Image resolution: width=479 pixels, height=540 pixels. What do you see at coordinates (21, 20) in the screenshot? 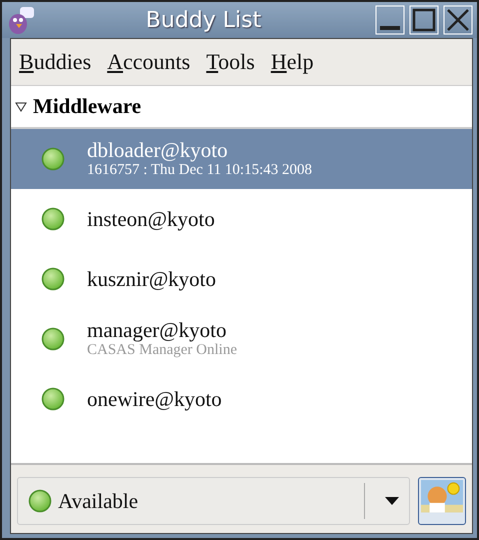
I see `bird-icon` at bounding box center [21, 20].